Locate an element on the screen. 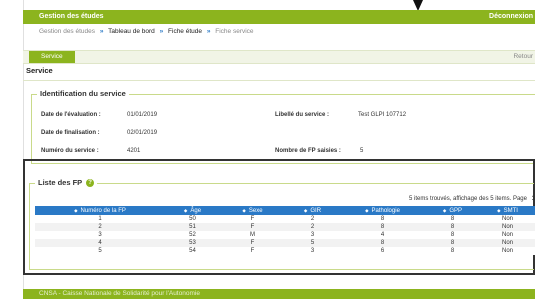 The width and height of the screenshot is (535, 299). column-label: Pathologie is located at coordinates (385, 210).